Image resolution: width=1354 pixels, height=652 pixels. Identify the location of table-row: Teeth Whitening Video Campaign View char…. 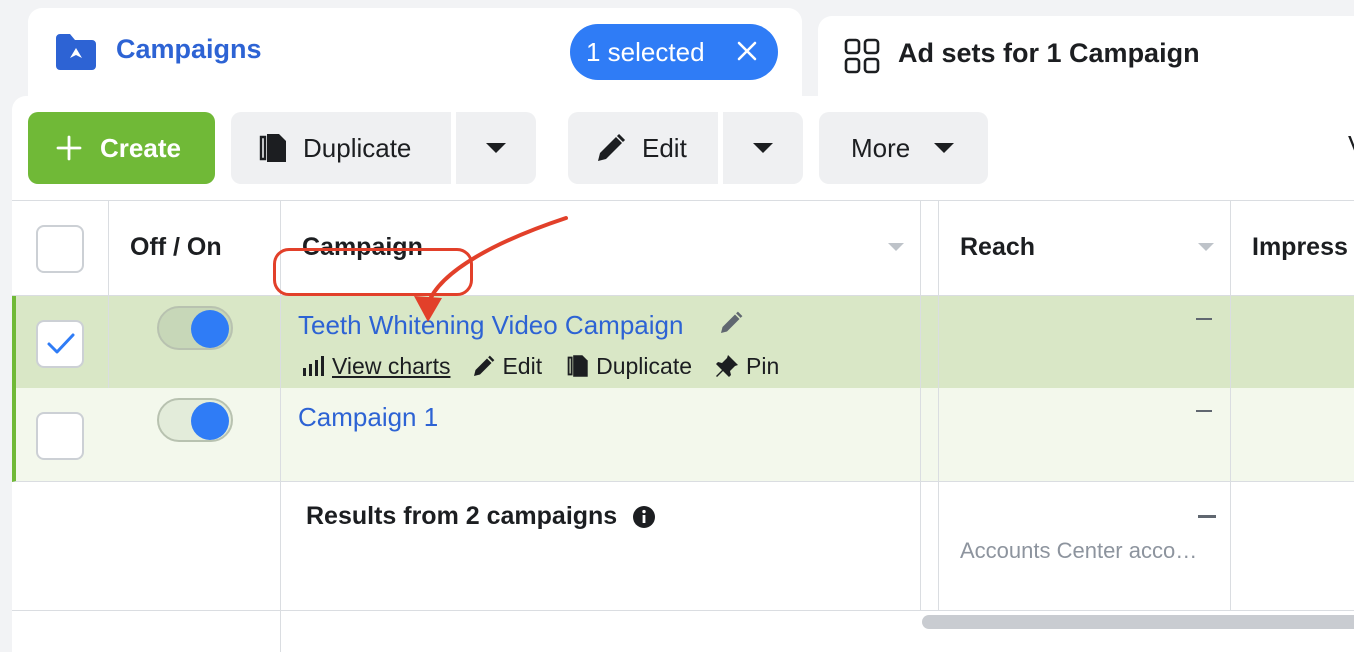
(683, 342).